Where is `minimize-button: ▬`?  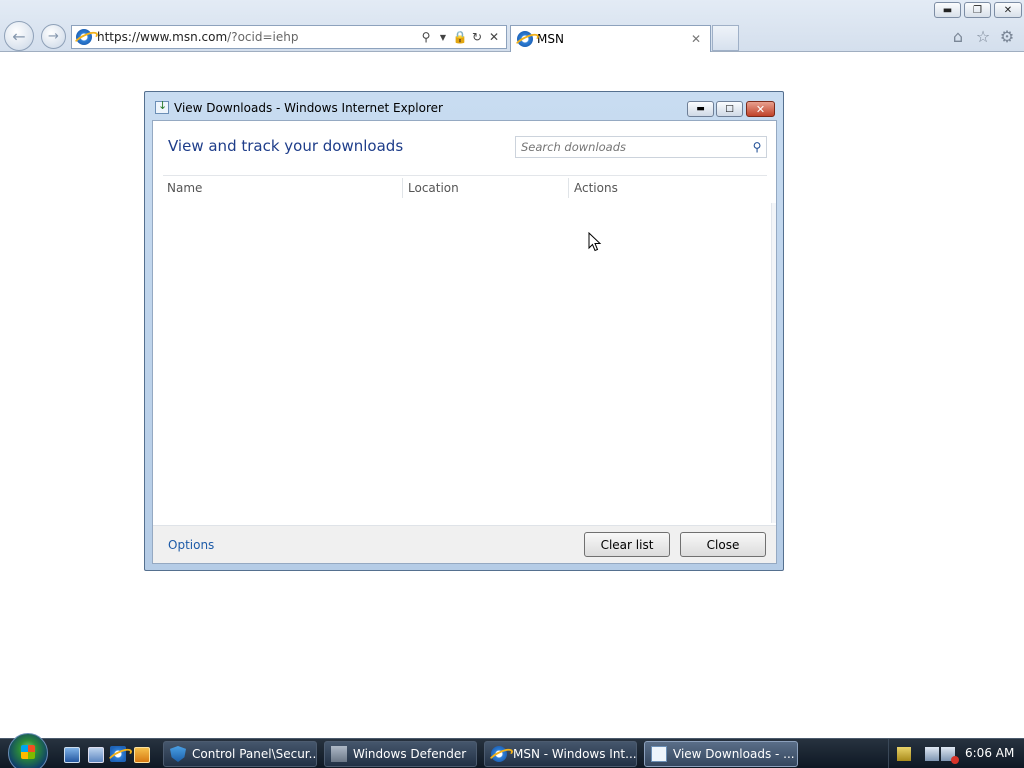 minimize-button: ▬ is located at coordinates (947, 10).